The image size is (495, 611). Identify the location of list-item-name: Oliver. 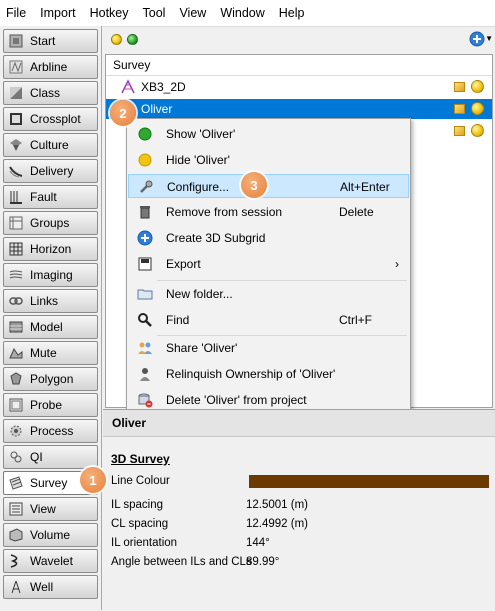
(157, 109).